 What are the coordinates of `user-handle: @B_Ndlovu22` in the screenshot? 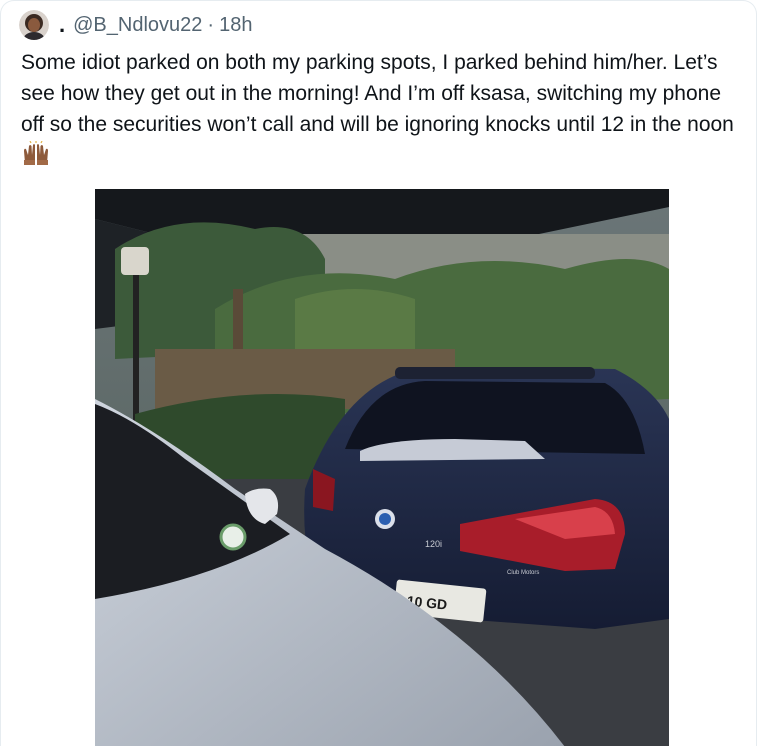 It's located at (137, 25).